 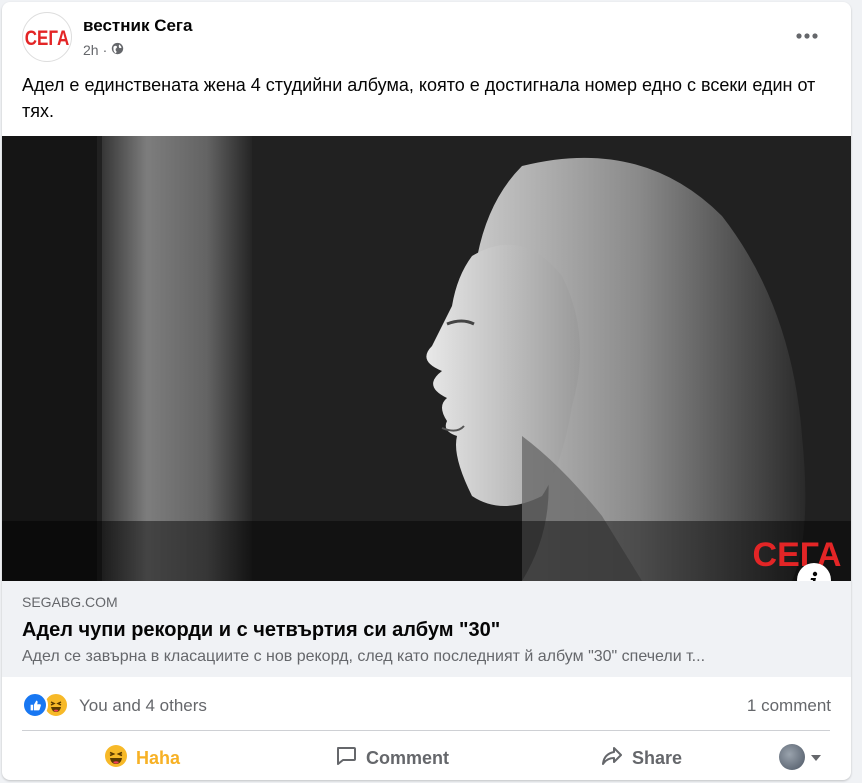 I want to click on comment-button: Comment, so click(x=391, y=758).